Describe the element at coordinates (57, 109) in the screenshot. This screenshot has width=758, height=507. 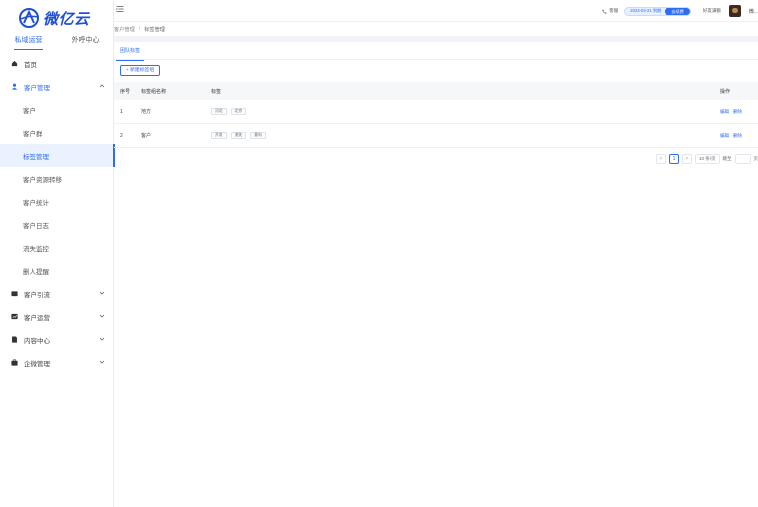
I see `sidebar-subitem-customer: 客户` at that location.